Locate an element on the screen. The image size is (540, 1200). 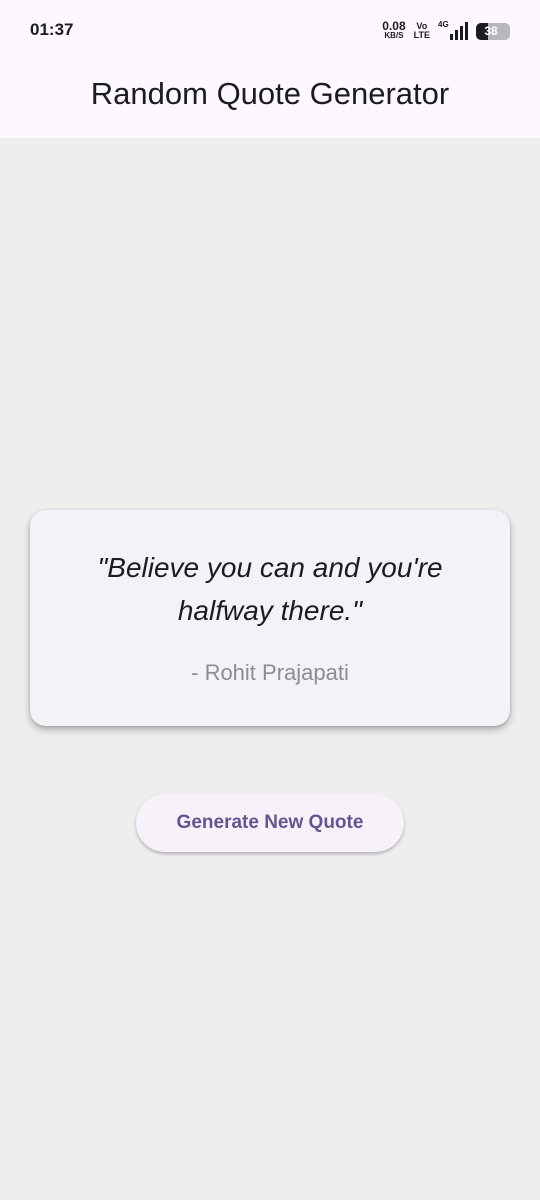
quote-author: - Rohit Prajapati is located at coordinates (270, 672).